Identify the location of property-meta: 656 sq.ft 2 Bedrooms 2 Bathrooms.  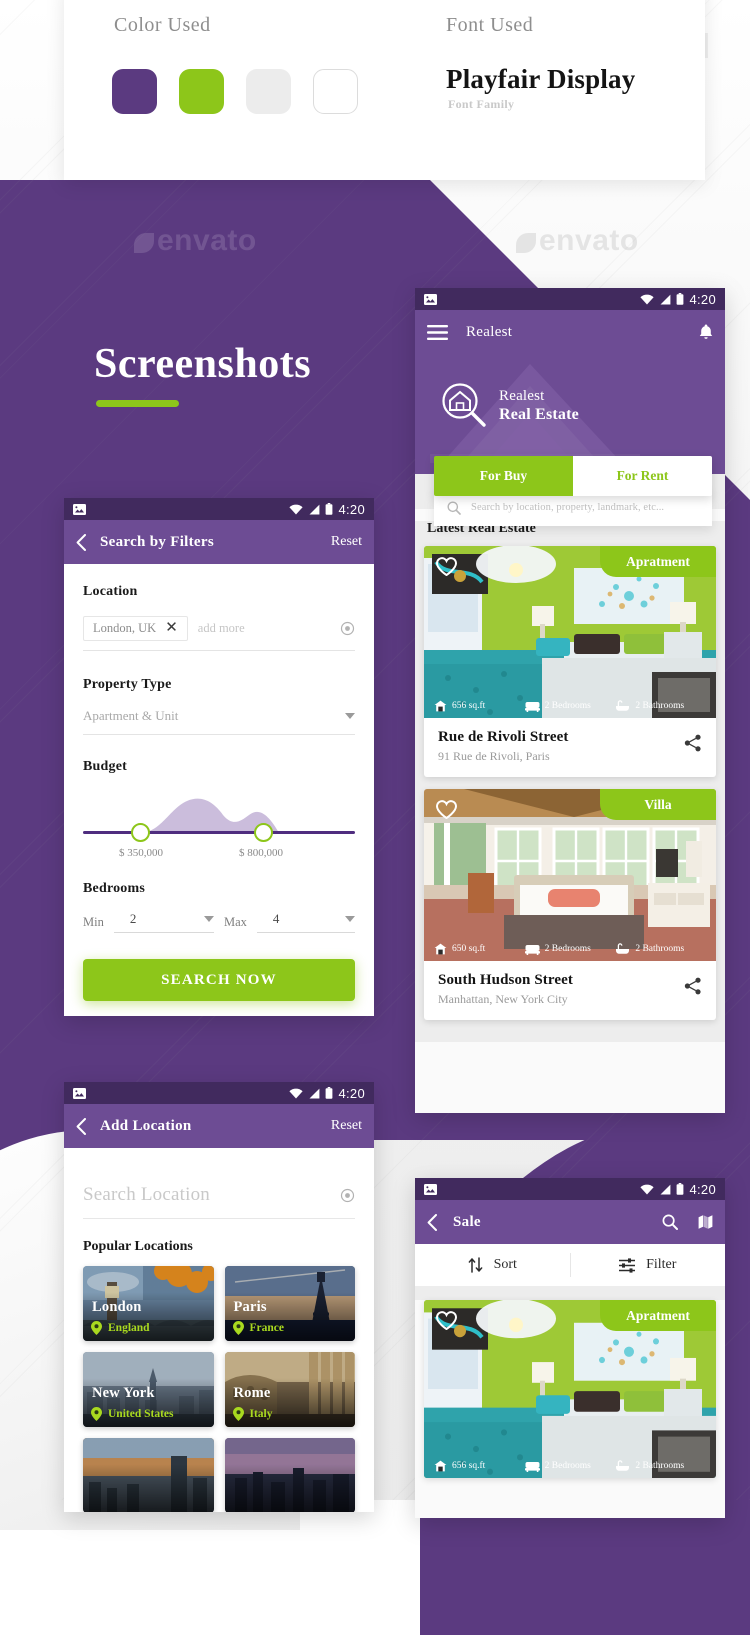
(570, 706).